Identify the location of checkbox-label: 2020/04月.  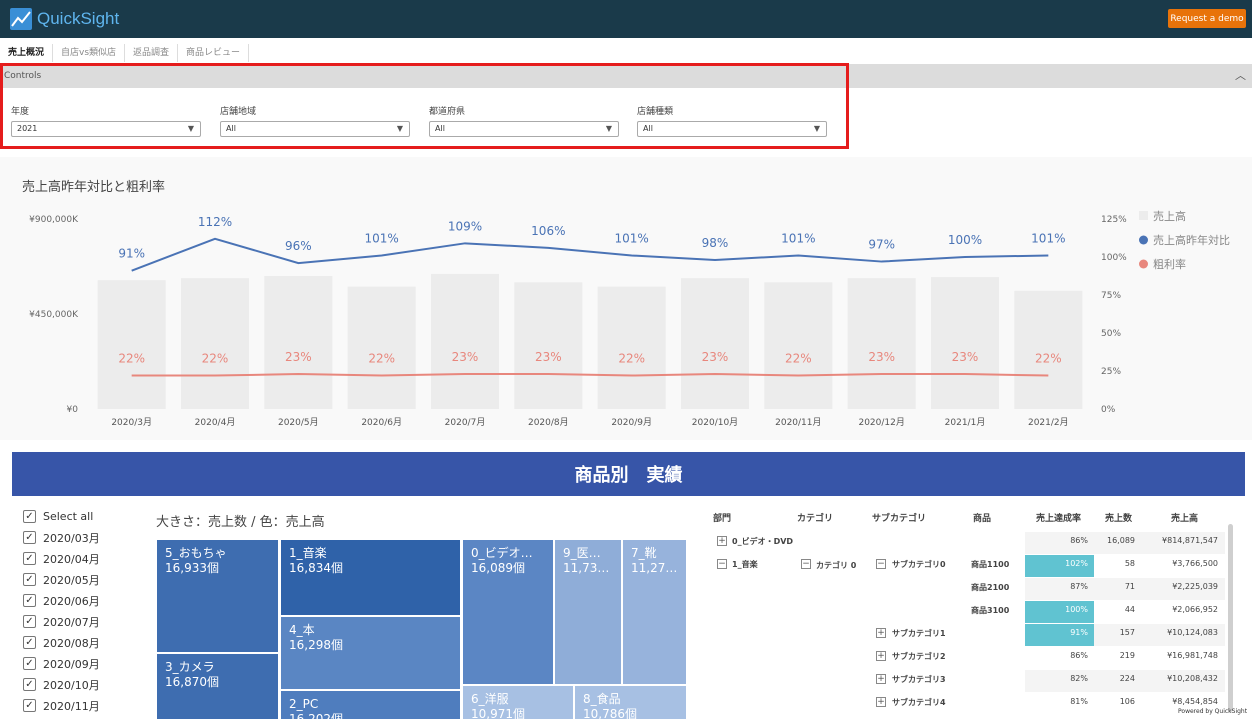
(71, 559).